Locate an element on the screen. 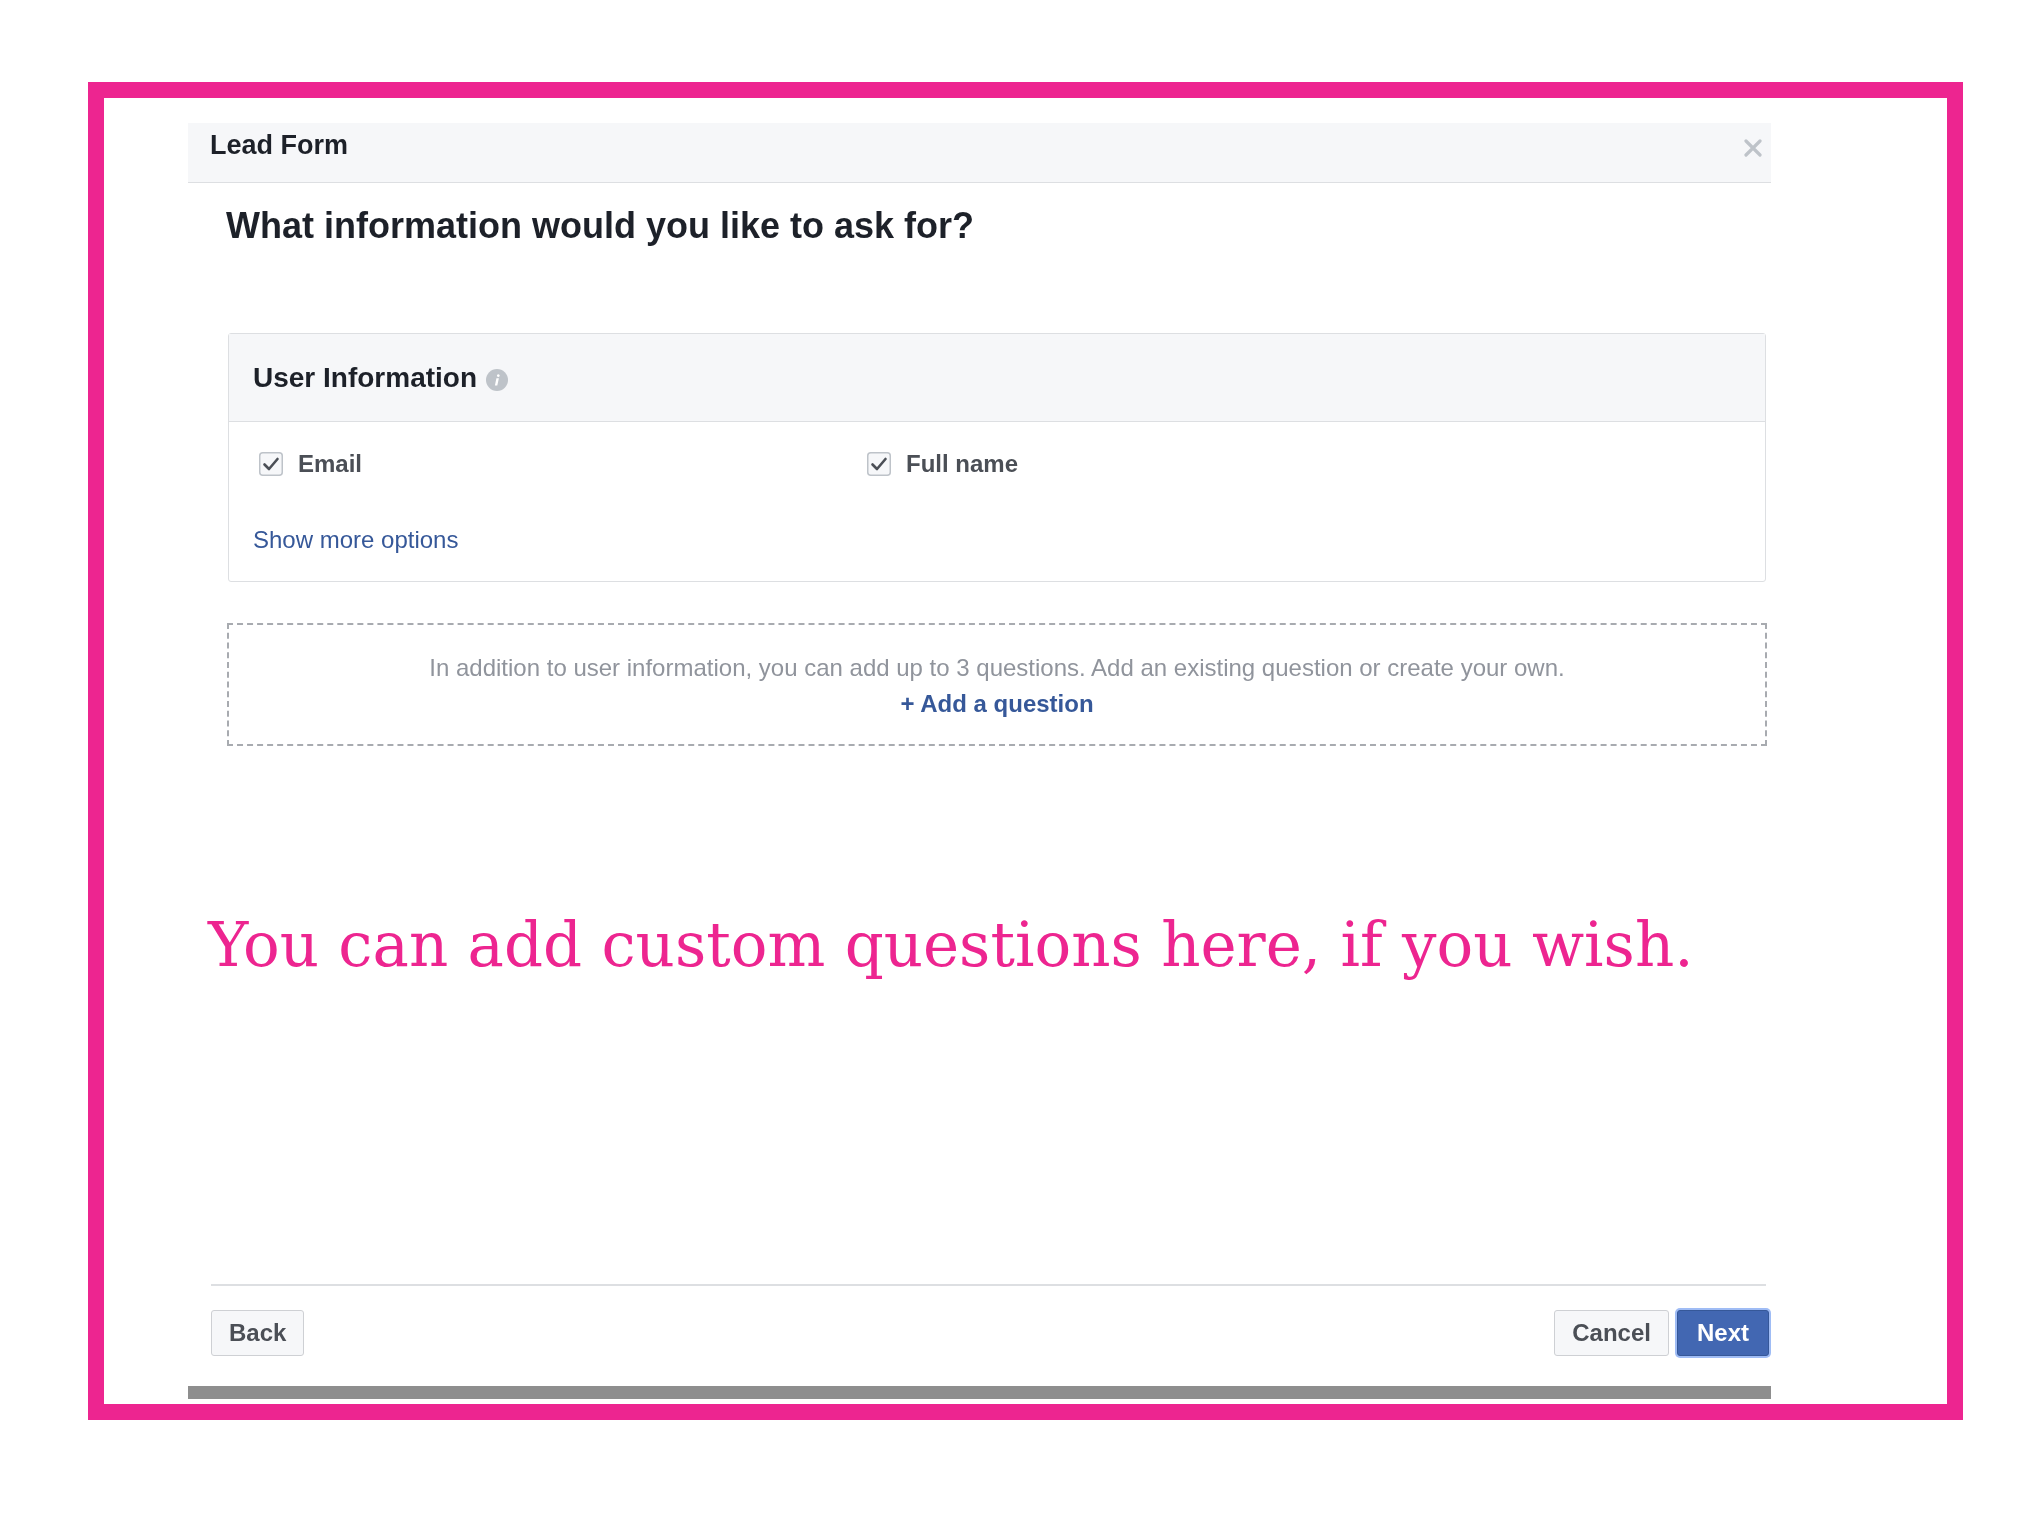 This screenshot has width=2038, height=1528. add-question-link: + Add a question is located at coordinates (997, 704).